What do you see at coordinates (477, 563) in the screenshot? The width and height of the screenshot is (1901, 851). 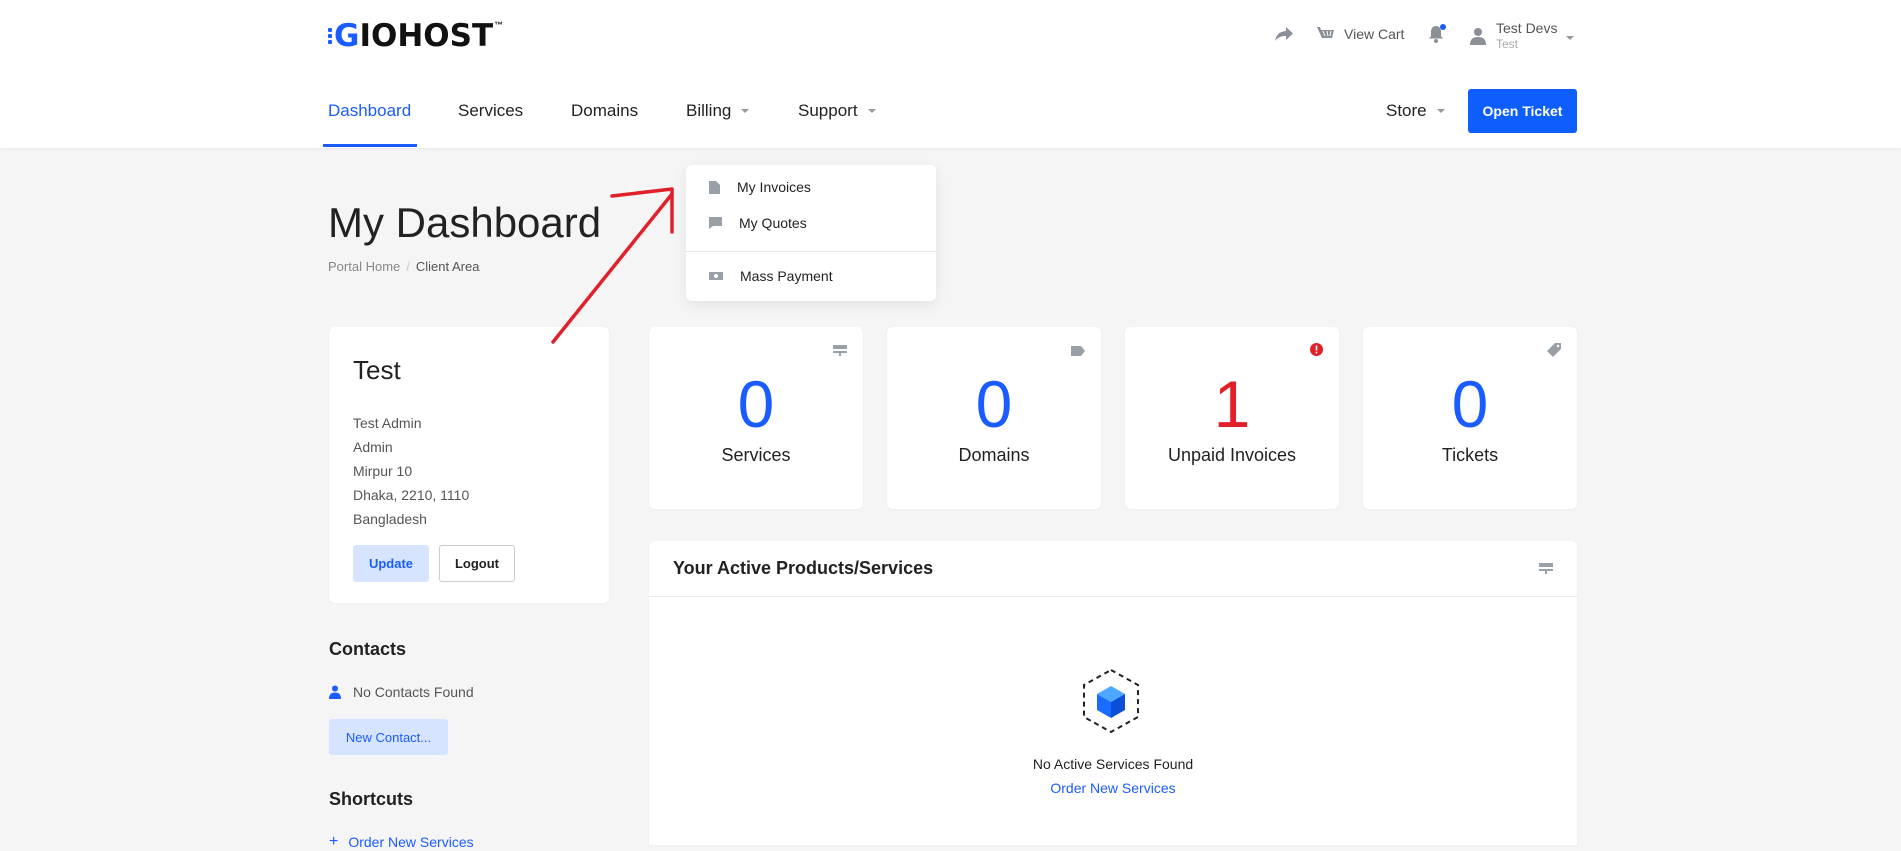 I see `logout-button: Logout` at bounding box center [477, 563].